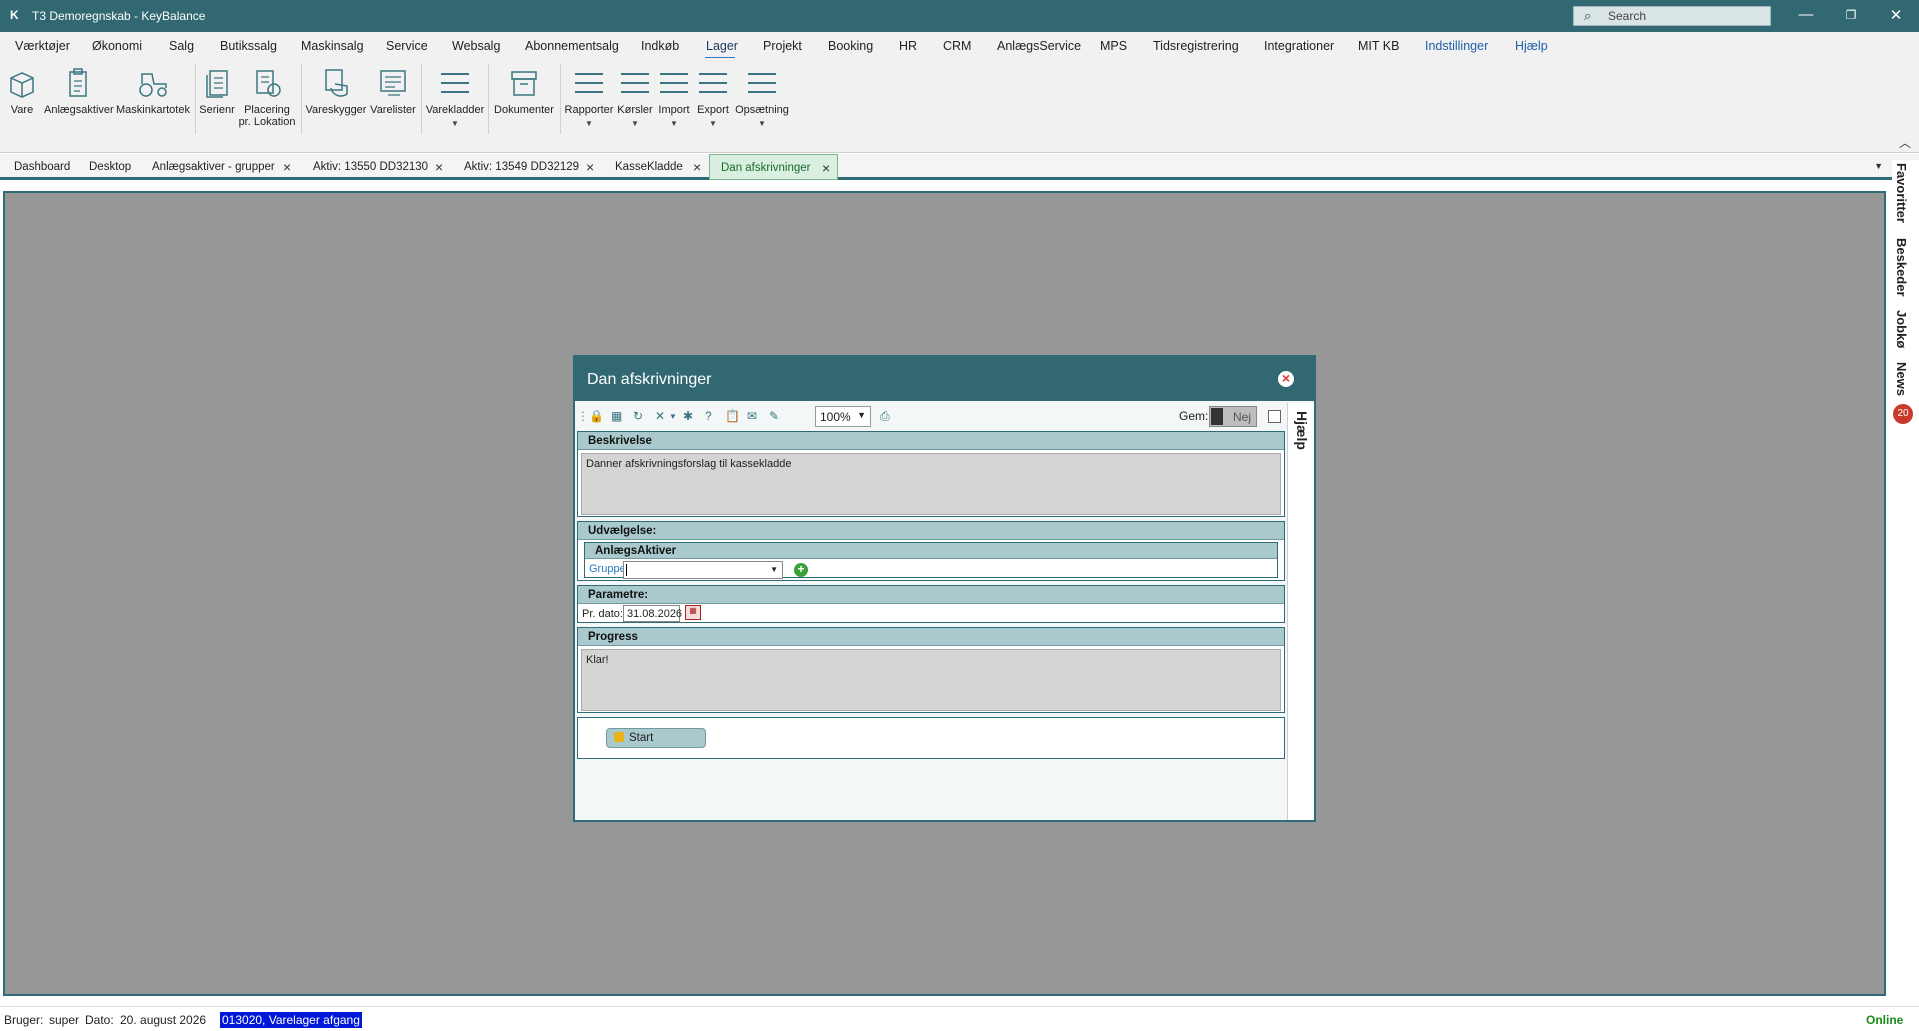  Describe the element at coordinates (635, 98) in the screenshot. I see `ribbon-koersler-button: Kørsler ▼` at that location.